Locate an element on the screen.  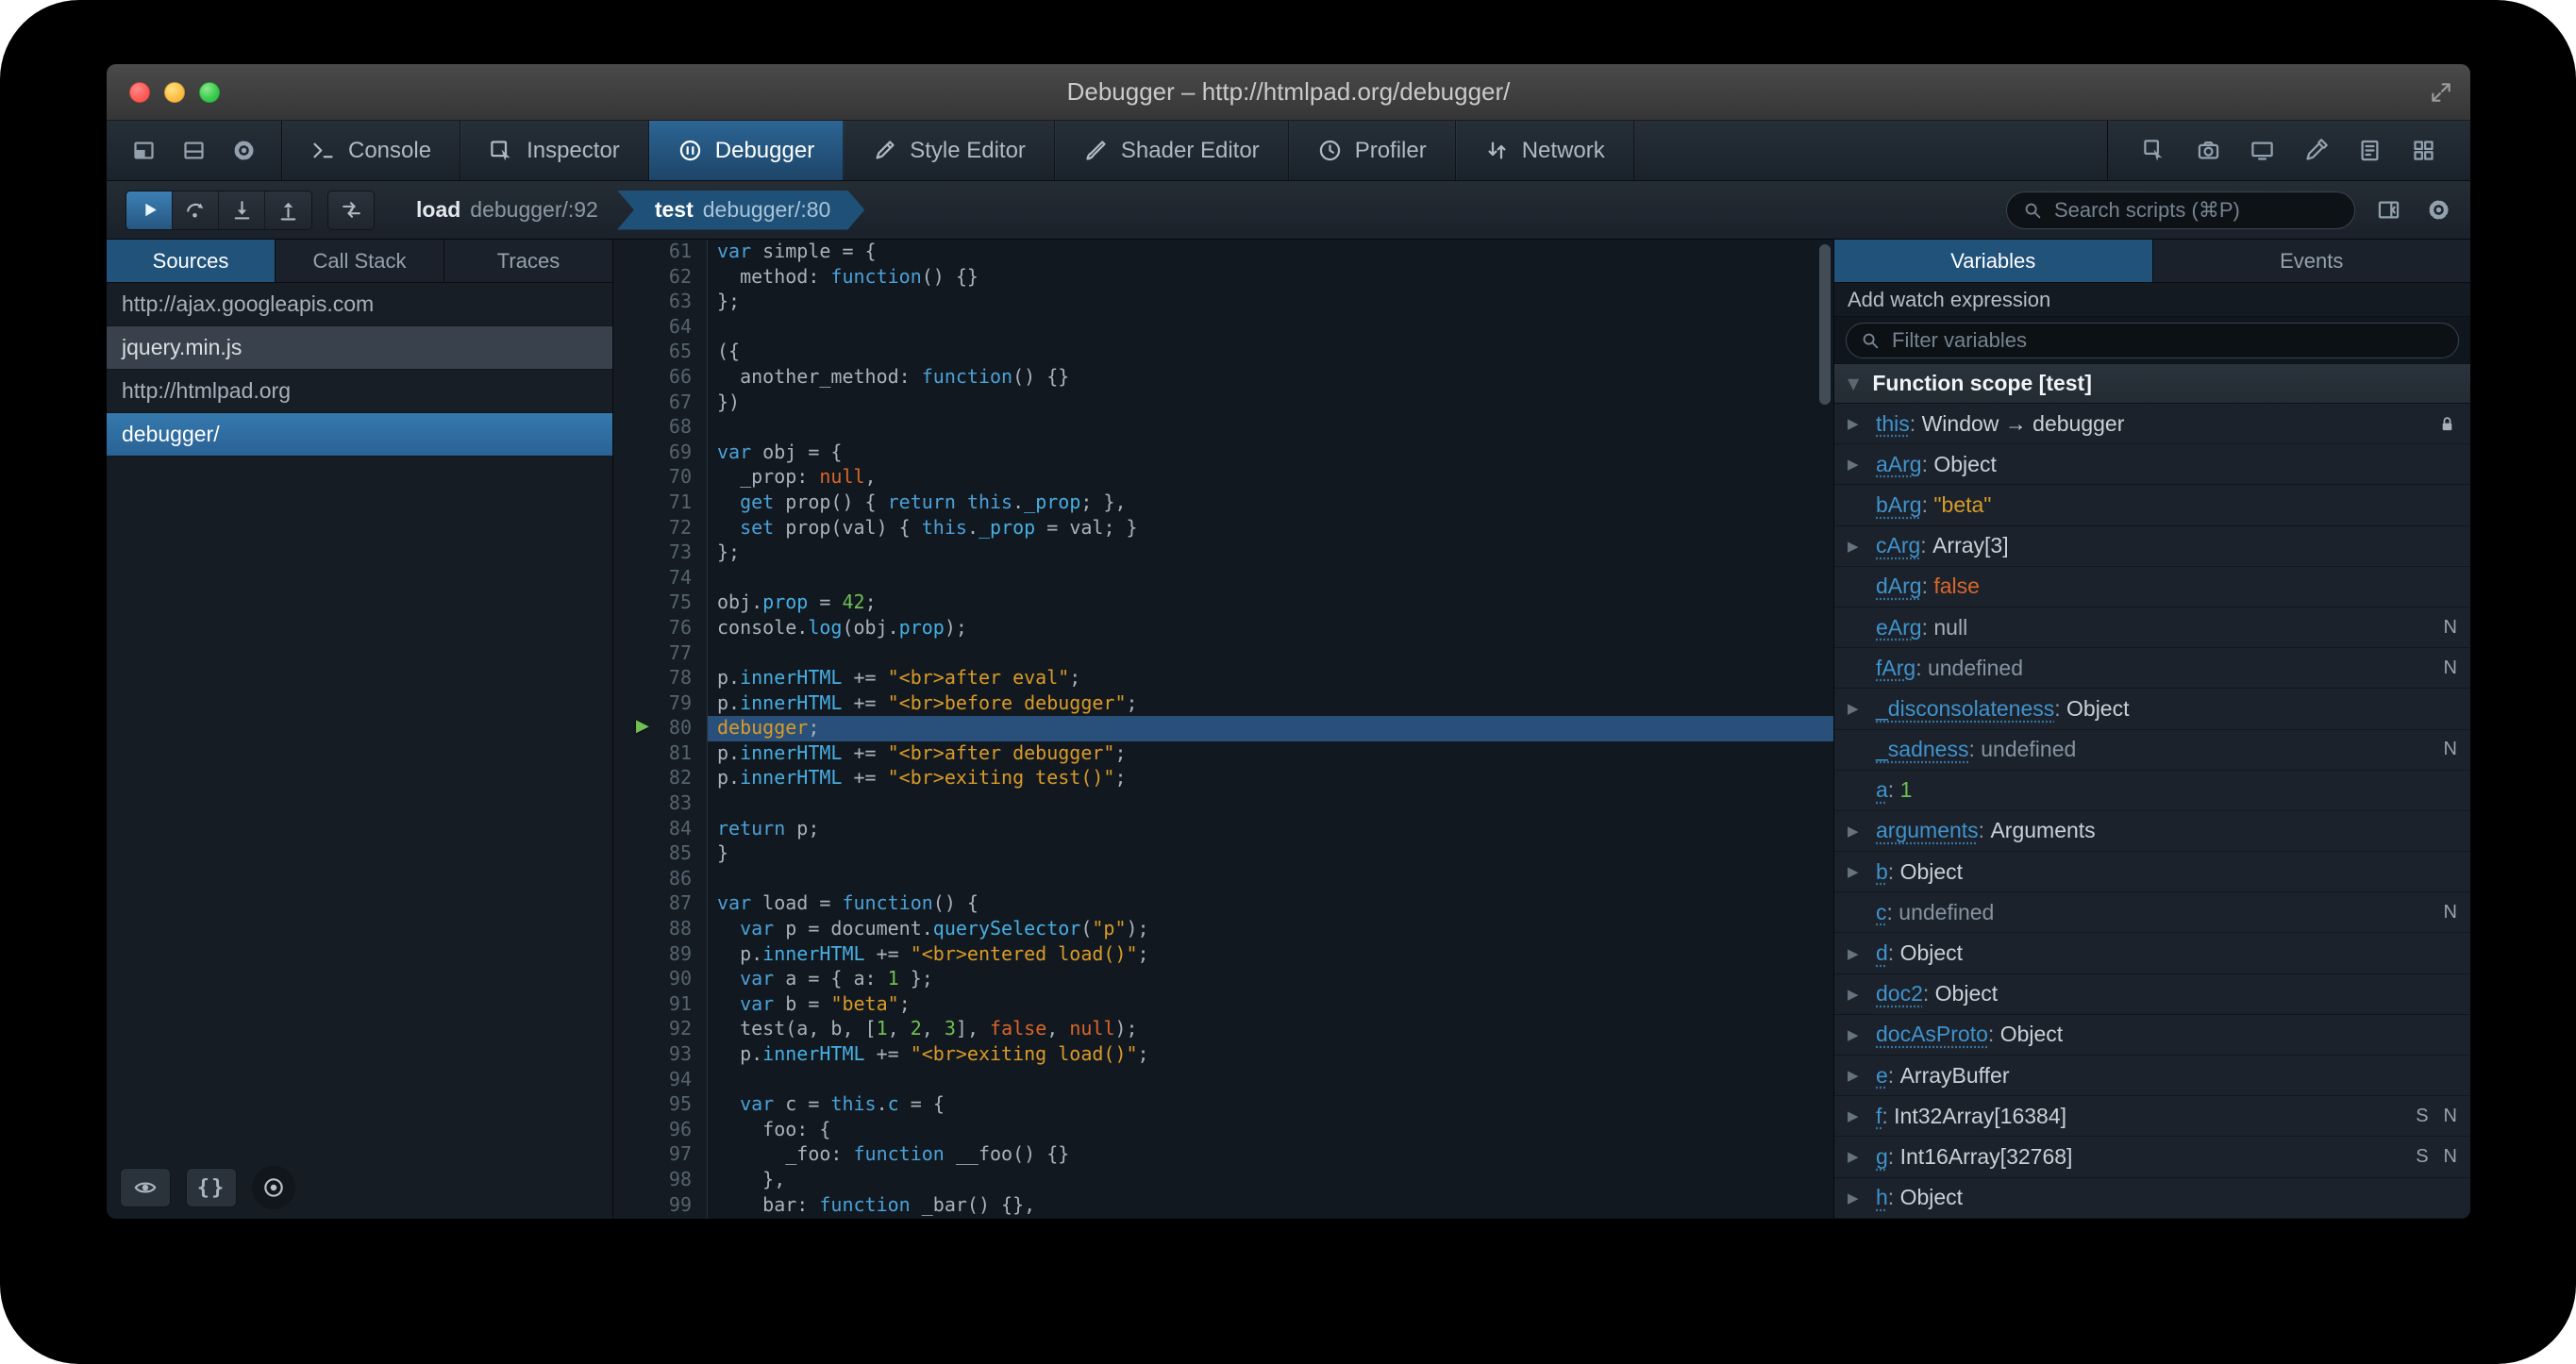
code-line: bar: function _bar() {}, is located at coordinates (1270, 1206).